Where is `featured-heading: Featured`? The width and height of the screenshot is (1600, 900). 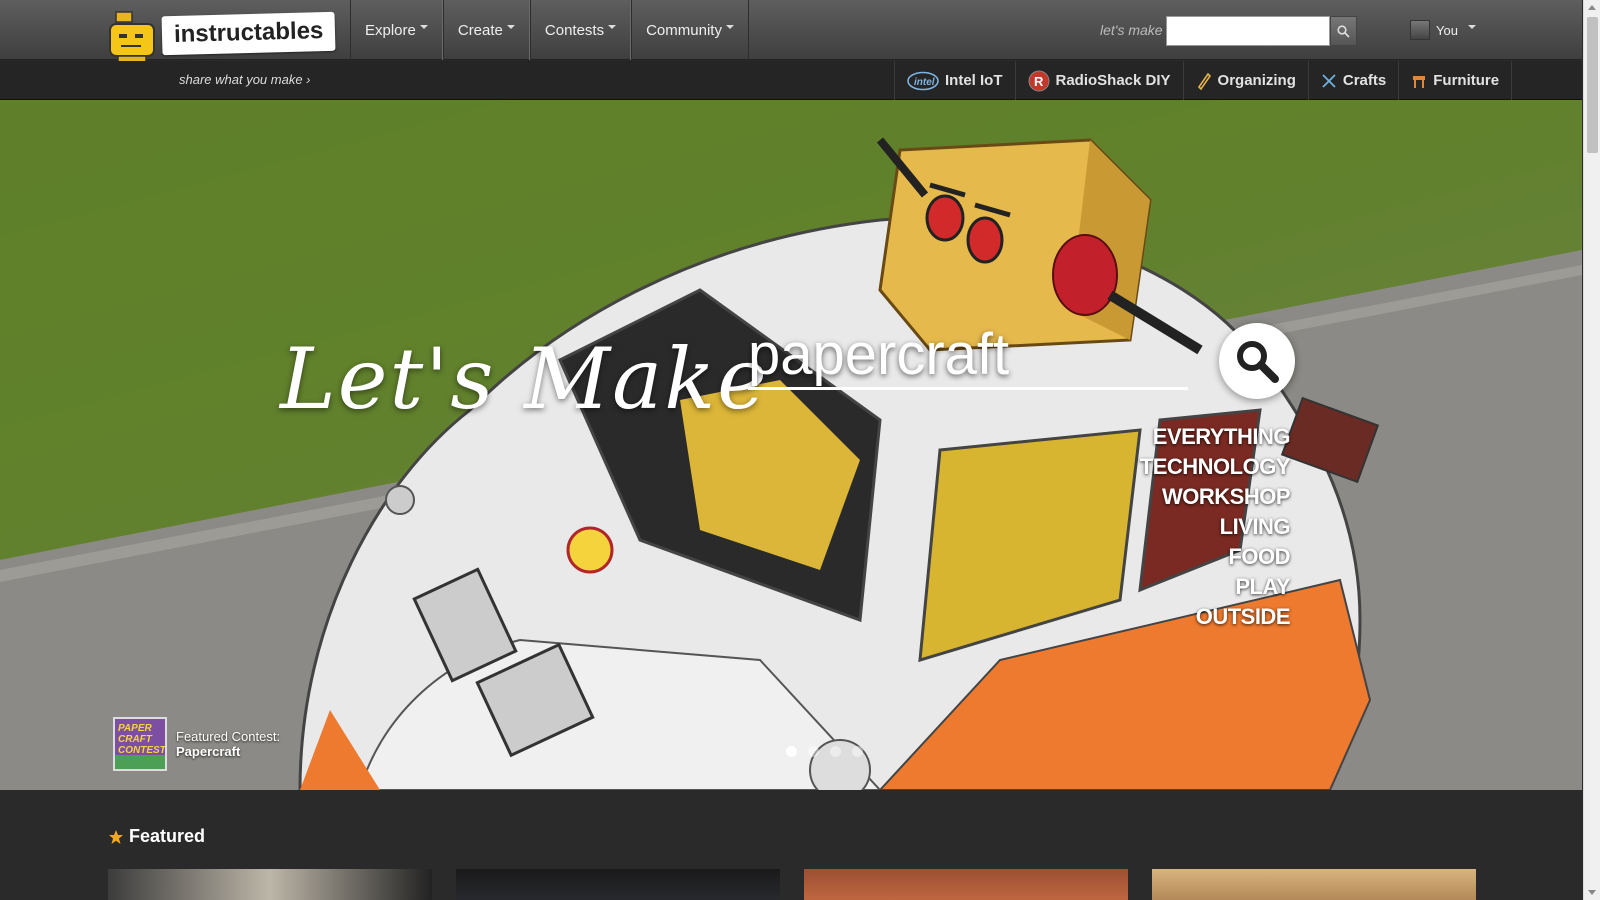 featured-heading: Featured is located at coordinates (156, 836).